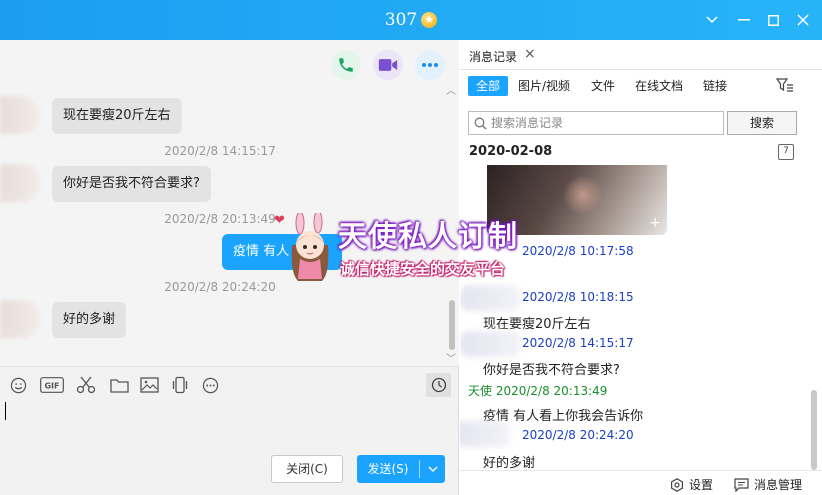 The height and width of the screenshot is (495, 822). I want to click on close-button: 关闭(C), so click(307, 469).